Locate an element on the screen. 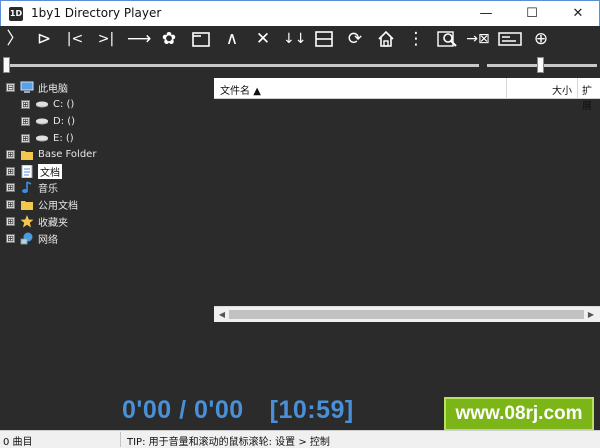  tree-item-label: C: () is located at coordinates (64, 104).